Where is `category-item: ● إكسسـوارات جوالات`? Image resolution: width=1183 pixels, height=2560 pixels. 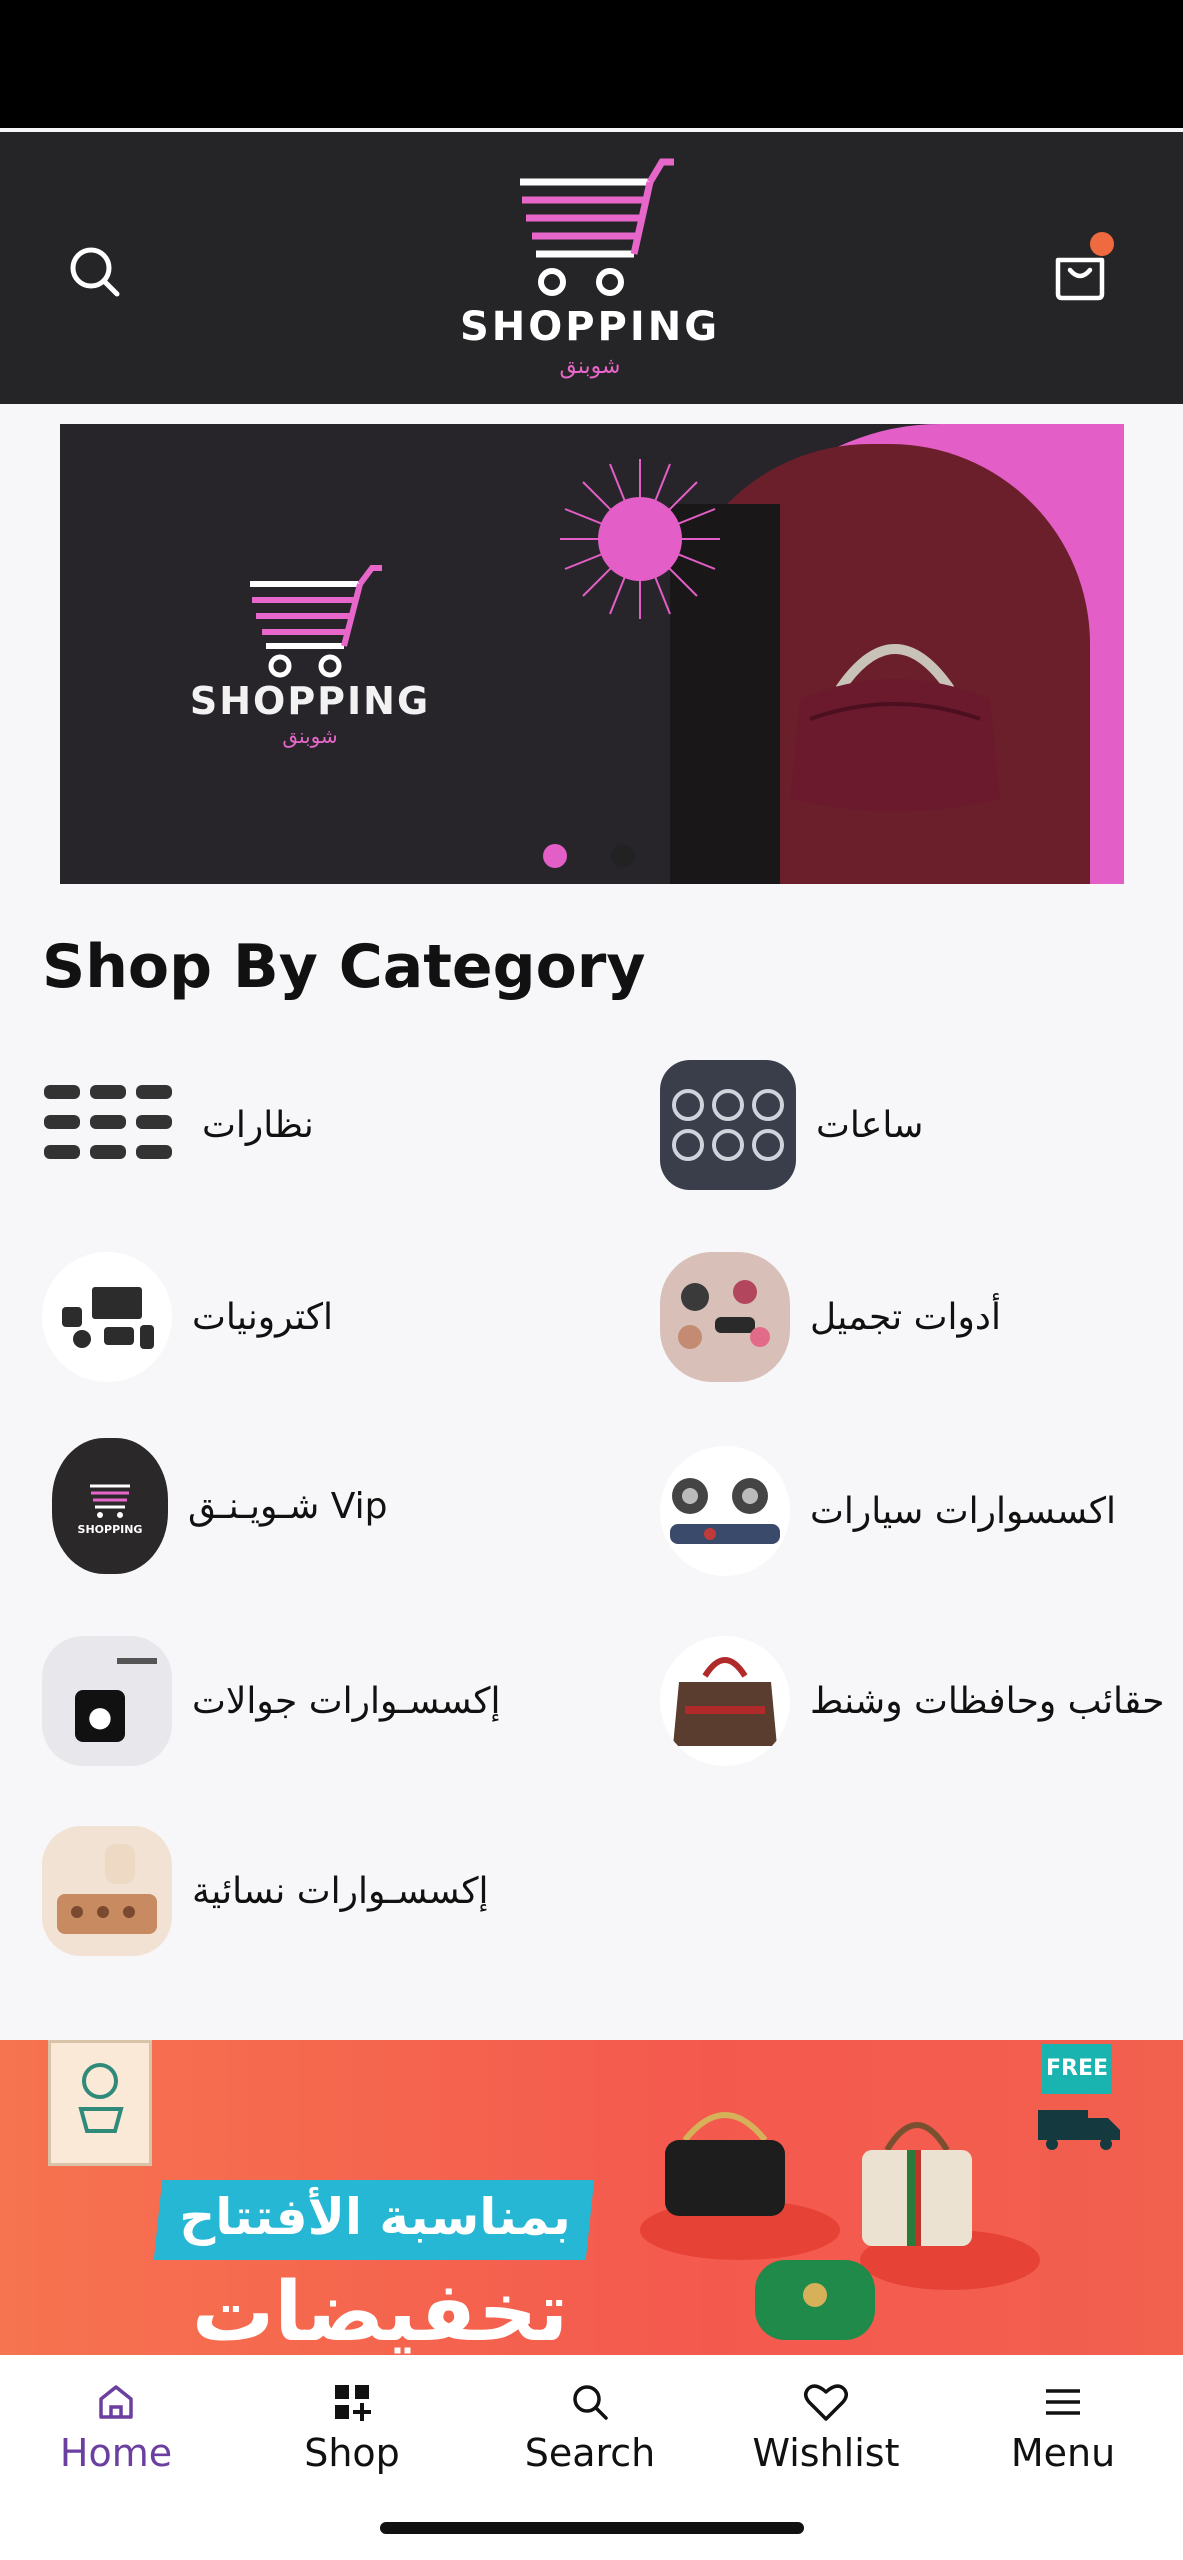 category-item: ● إكسسـوارات جوالات is located at coordinates (271, 1701).